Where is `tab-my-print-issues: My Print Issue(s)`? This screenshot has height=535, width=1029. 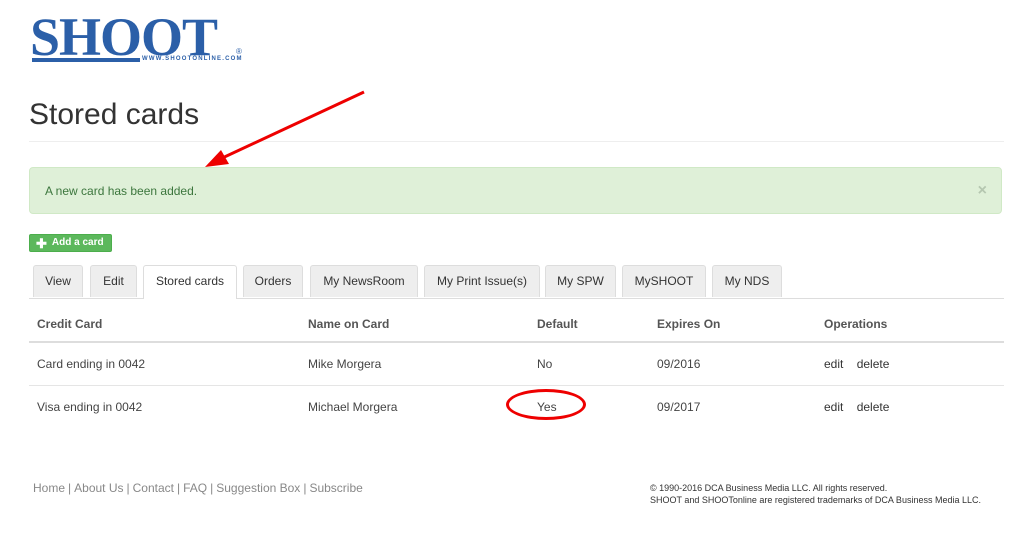 tab-my-print-issues: My Print Issue(s) is located at coordinates (482, 281).